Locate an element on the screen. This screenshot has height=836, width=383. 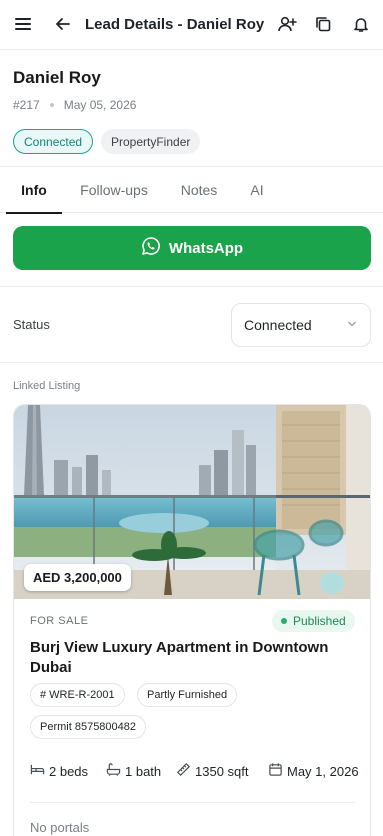
area-spec: 1350 sqft is located at coordinates (212, 771).